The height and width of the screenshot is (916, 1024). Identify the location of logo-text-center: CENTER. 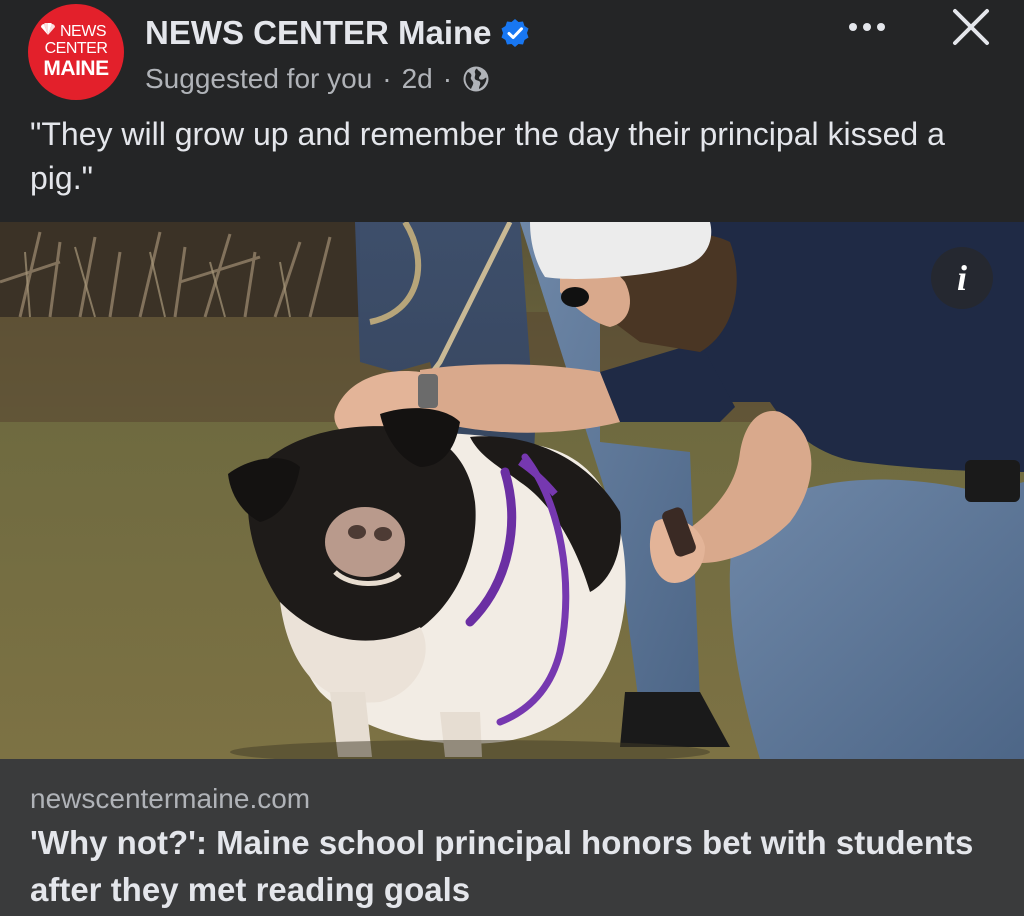
(76, 48).